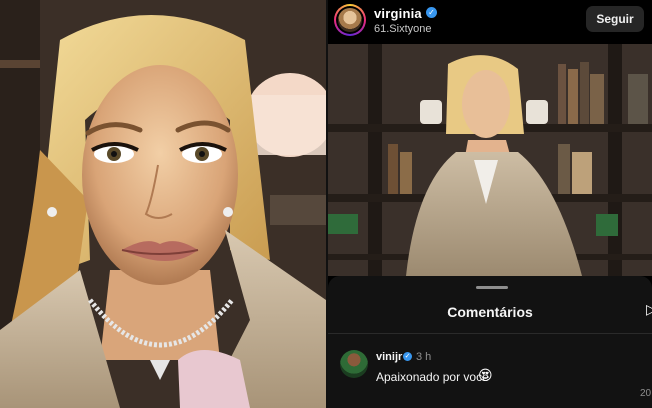 This screenshot has width=652, height=408. I want to click on comment-avatar, so click(354, 364).